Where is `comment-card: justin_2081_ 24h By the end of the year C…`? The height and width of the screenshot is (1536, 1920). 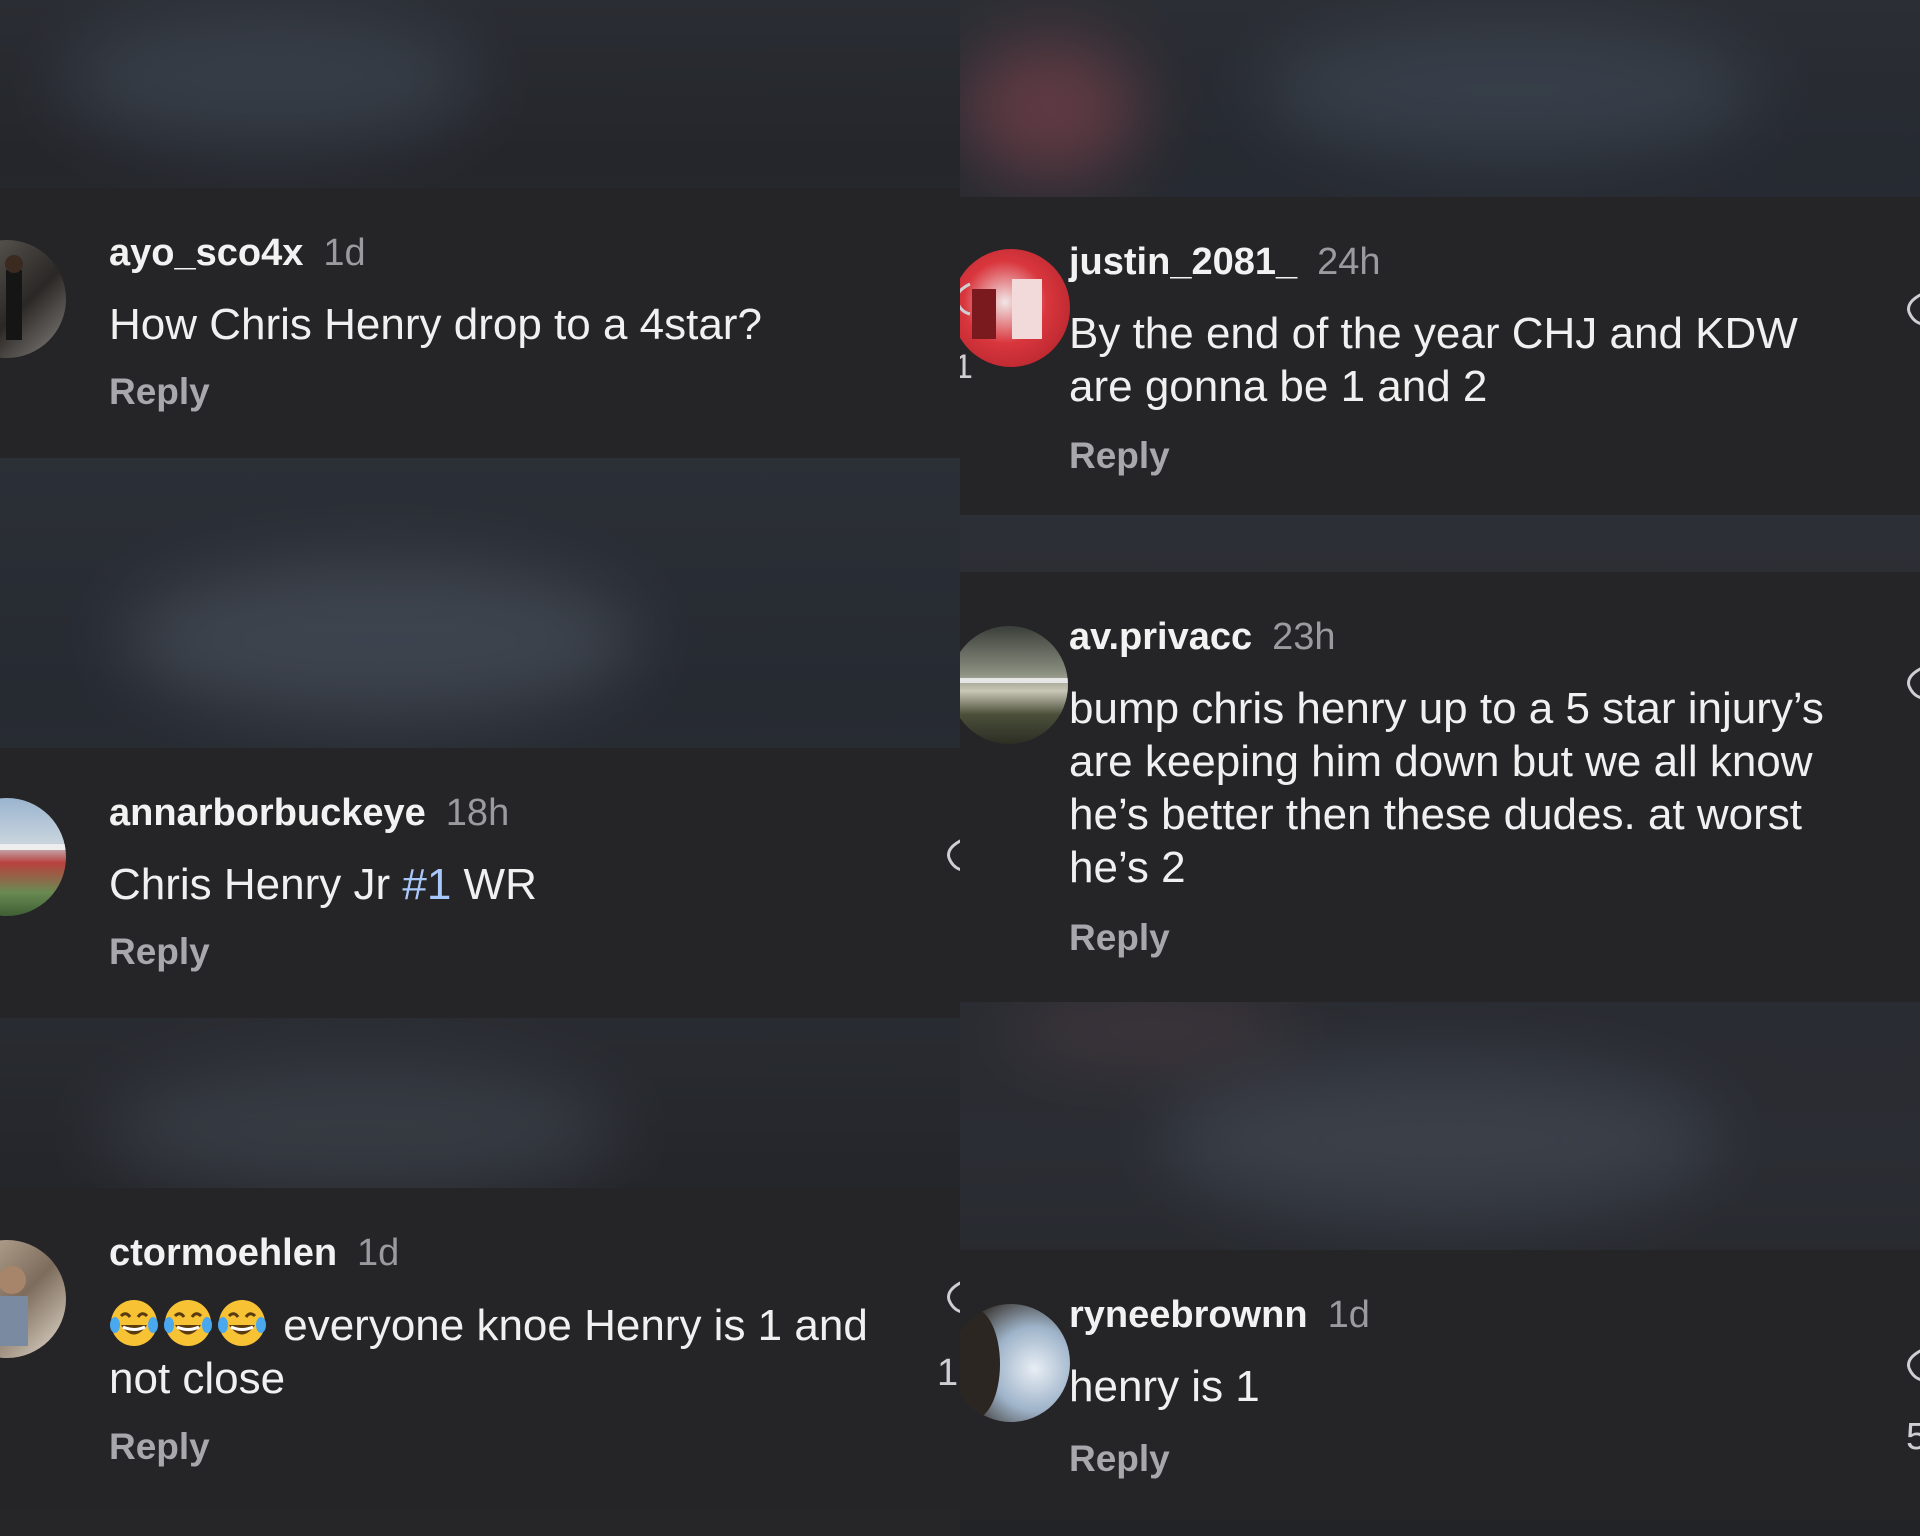 comment-card: justin_2081_ 24h By the end of the year C… is located at coordinates (1440, 356).